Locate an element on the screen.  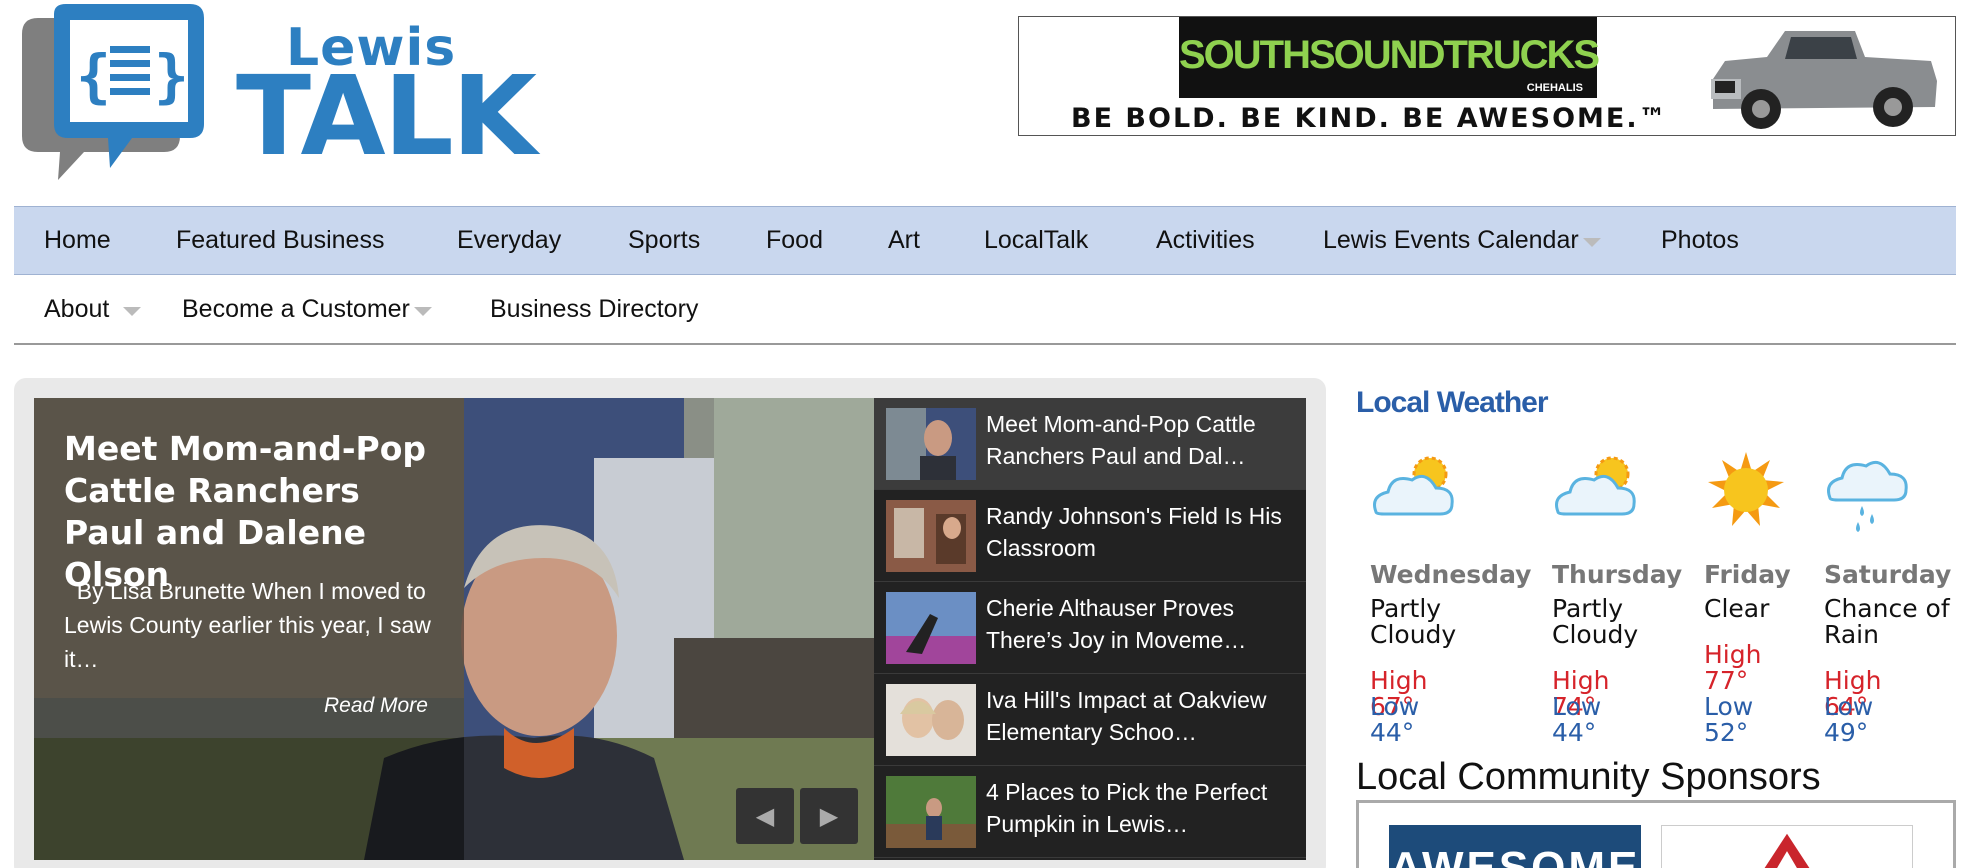
nav-item-lewis-events-calendar: Lewis Events Calendar is located at coordinates (1462, 240).